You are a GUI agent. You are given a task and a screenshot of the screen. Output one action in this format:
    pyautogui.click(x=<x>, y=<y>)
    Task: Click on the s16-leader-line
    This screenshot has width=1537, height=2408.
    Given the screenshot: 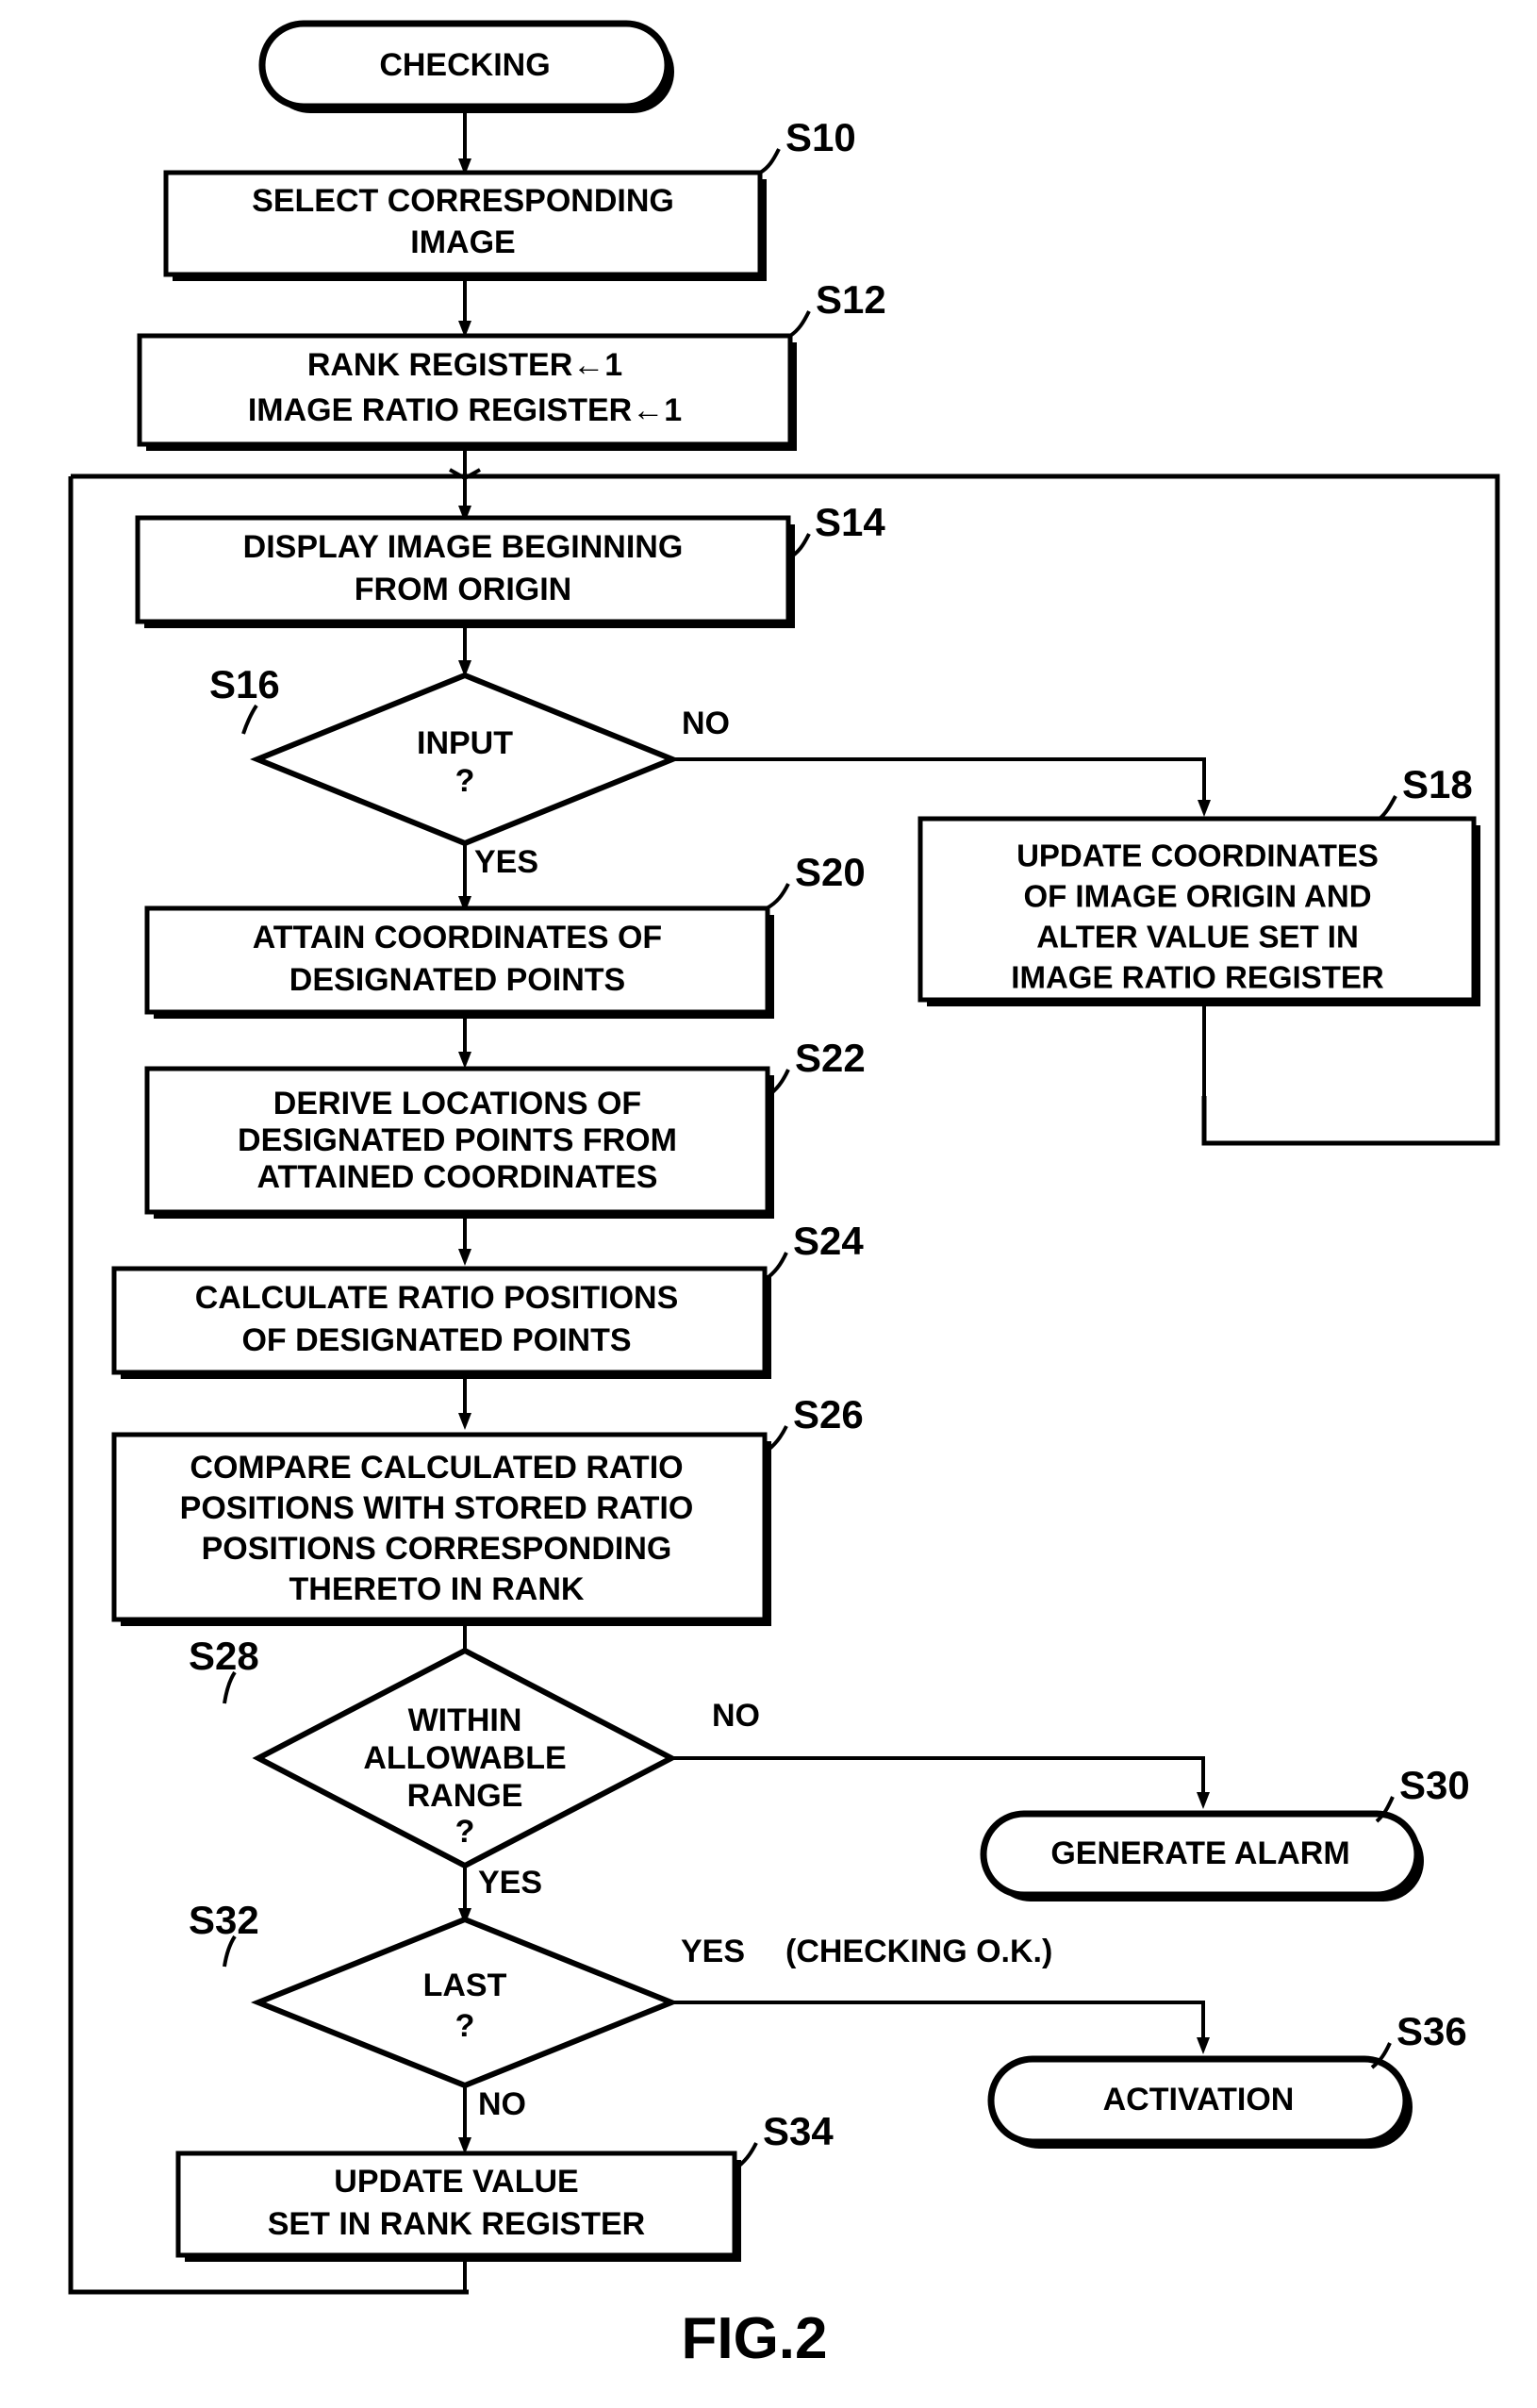 What is the action you would take?
    pyautogui.click(x=249, y=720)
    